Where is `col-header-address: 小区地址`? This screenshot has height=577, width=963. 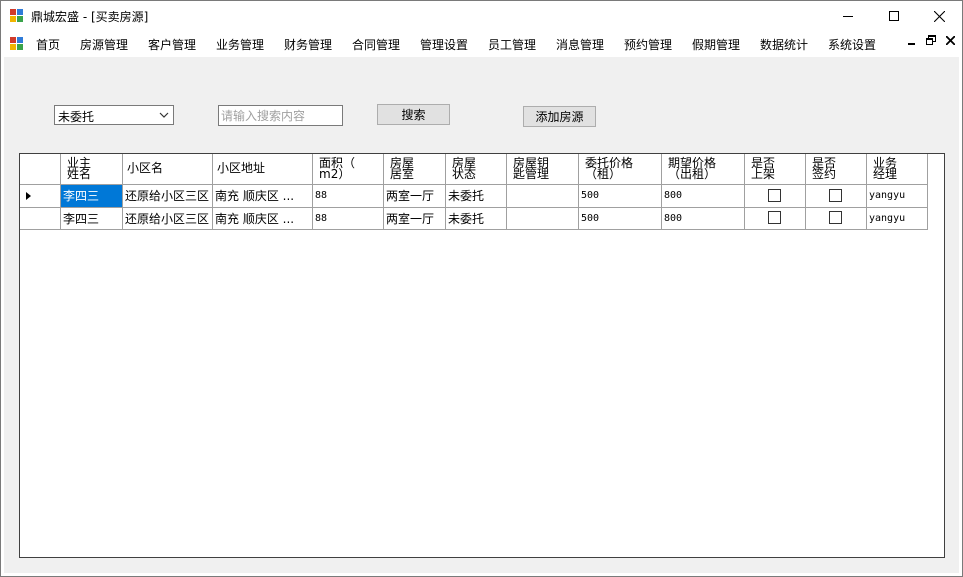
col-header-address: 小区地址 is located at coordinates (263, 169).